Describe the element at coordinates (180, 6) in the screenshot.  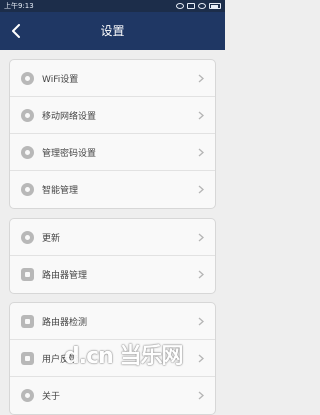
I see `bluetooth-icon` at that location.